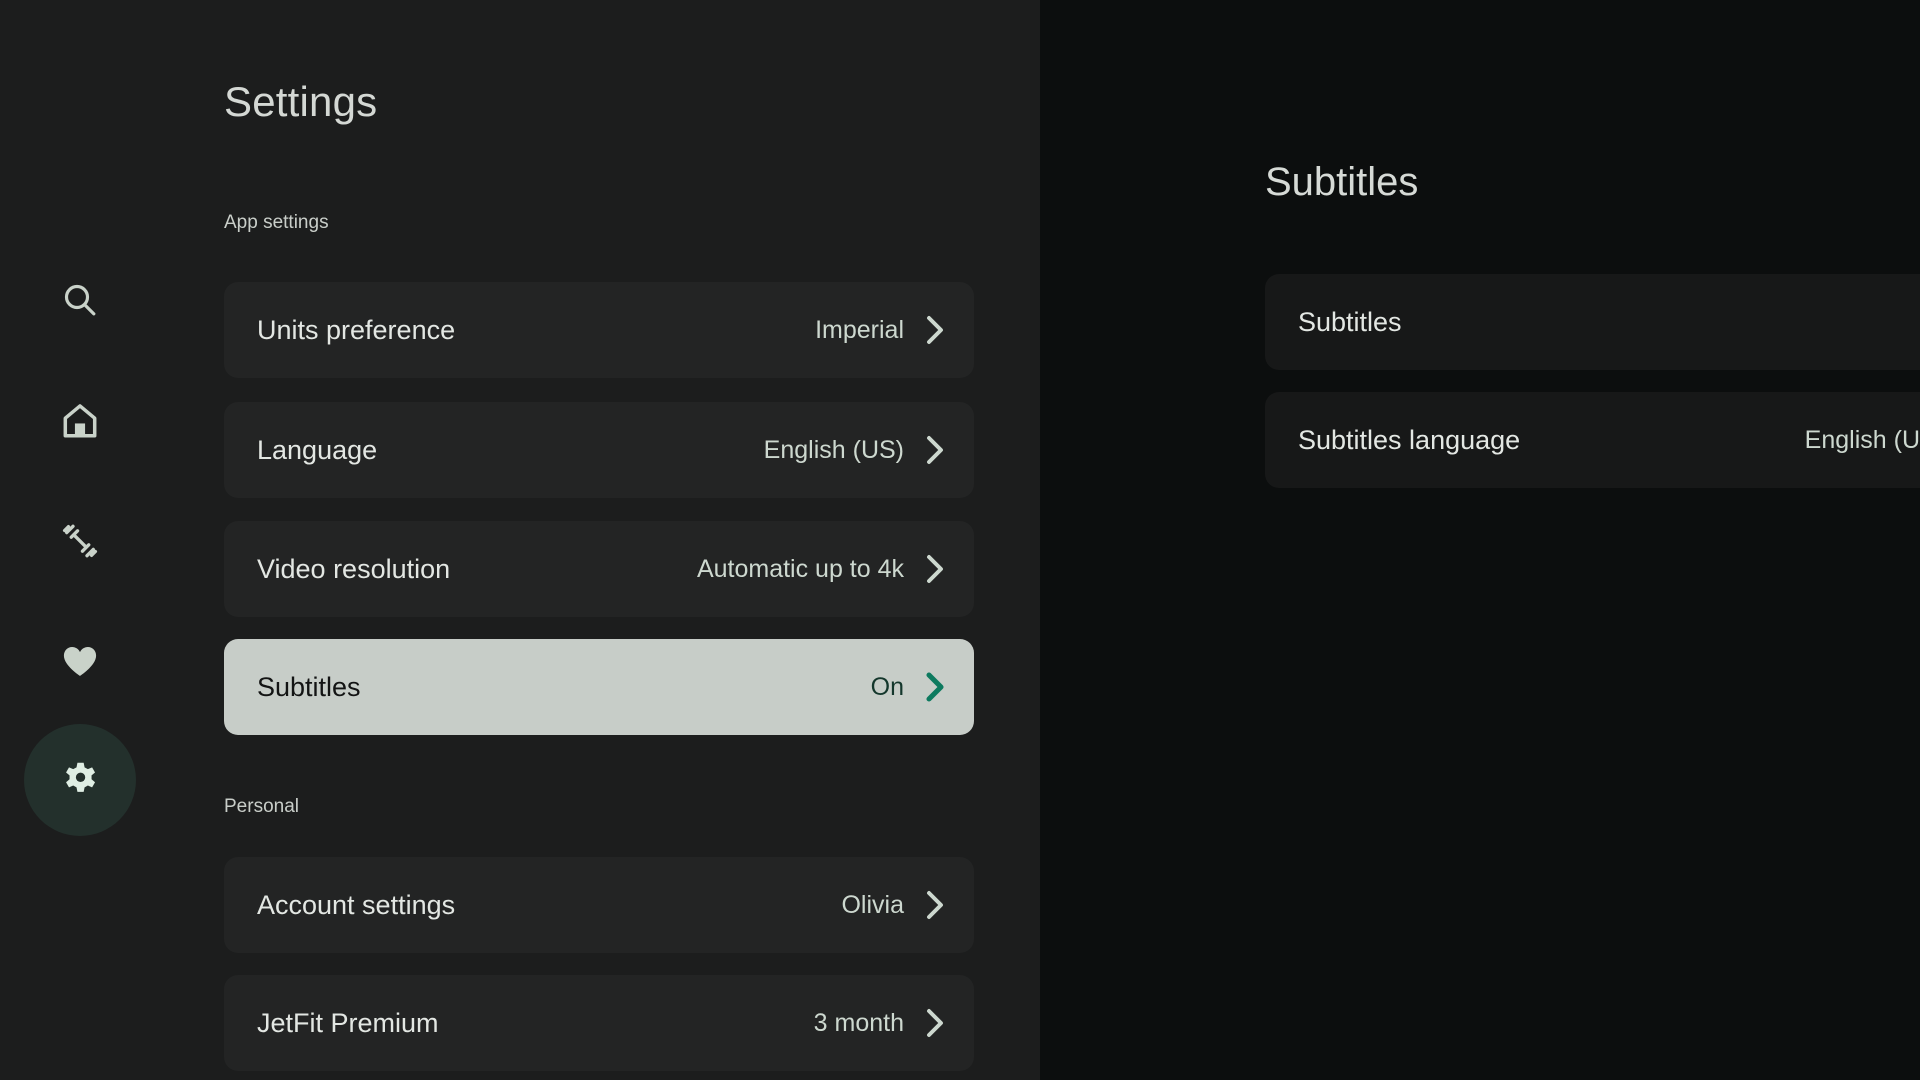  Describe the element at coordinates (356, 904) in the screenshot. I see `row-label: Account settings` at that location.